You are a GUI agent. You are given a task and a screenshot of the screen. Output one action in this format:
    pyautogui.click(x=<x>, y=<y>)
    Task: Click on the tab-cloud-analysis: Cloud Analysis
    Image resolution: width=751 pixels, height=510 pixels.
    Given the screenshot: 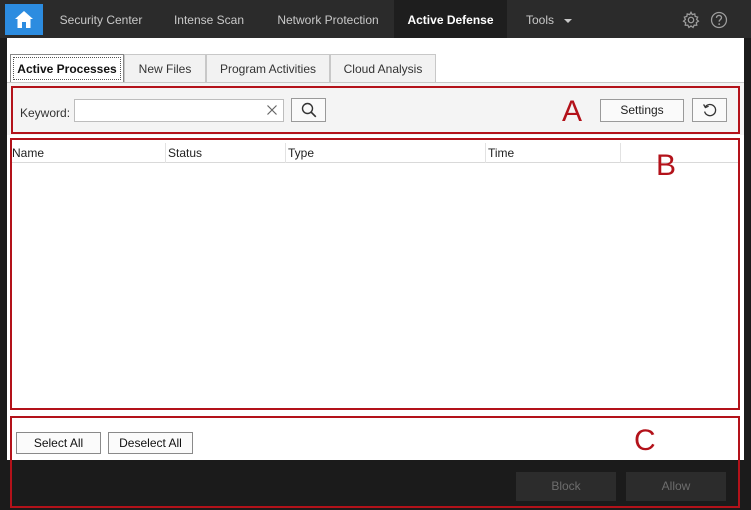 What is the action you would take?
    pyautogui.click(x=383, y=68)
    